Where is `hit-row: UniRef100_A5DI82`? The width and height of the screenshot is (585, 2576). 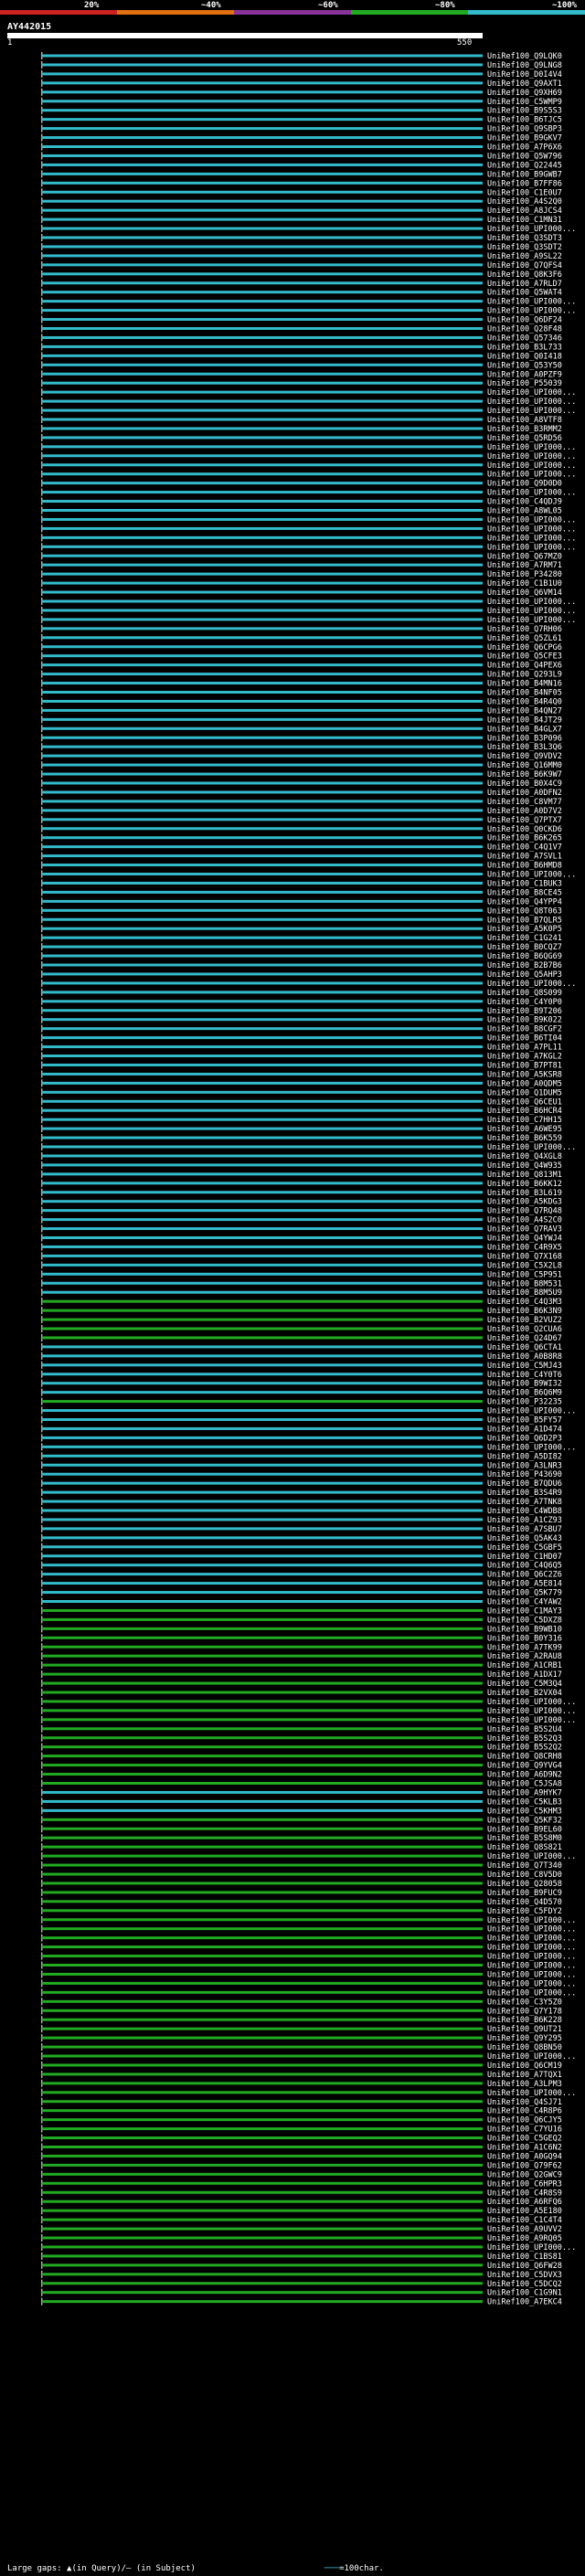 hit-row: UniRef100_A5DI82 is located at coordinates (301, 1456).